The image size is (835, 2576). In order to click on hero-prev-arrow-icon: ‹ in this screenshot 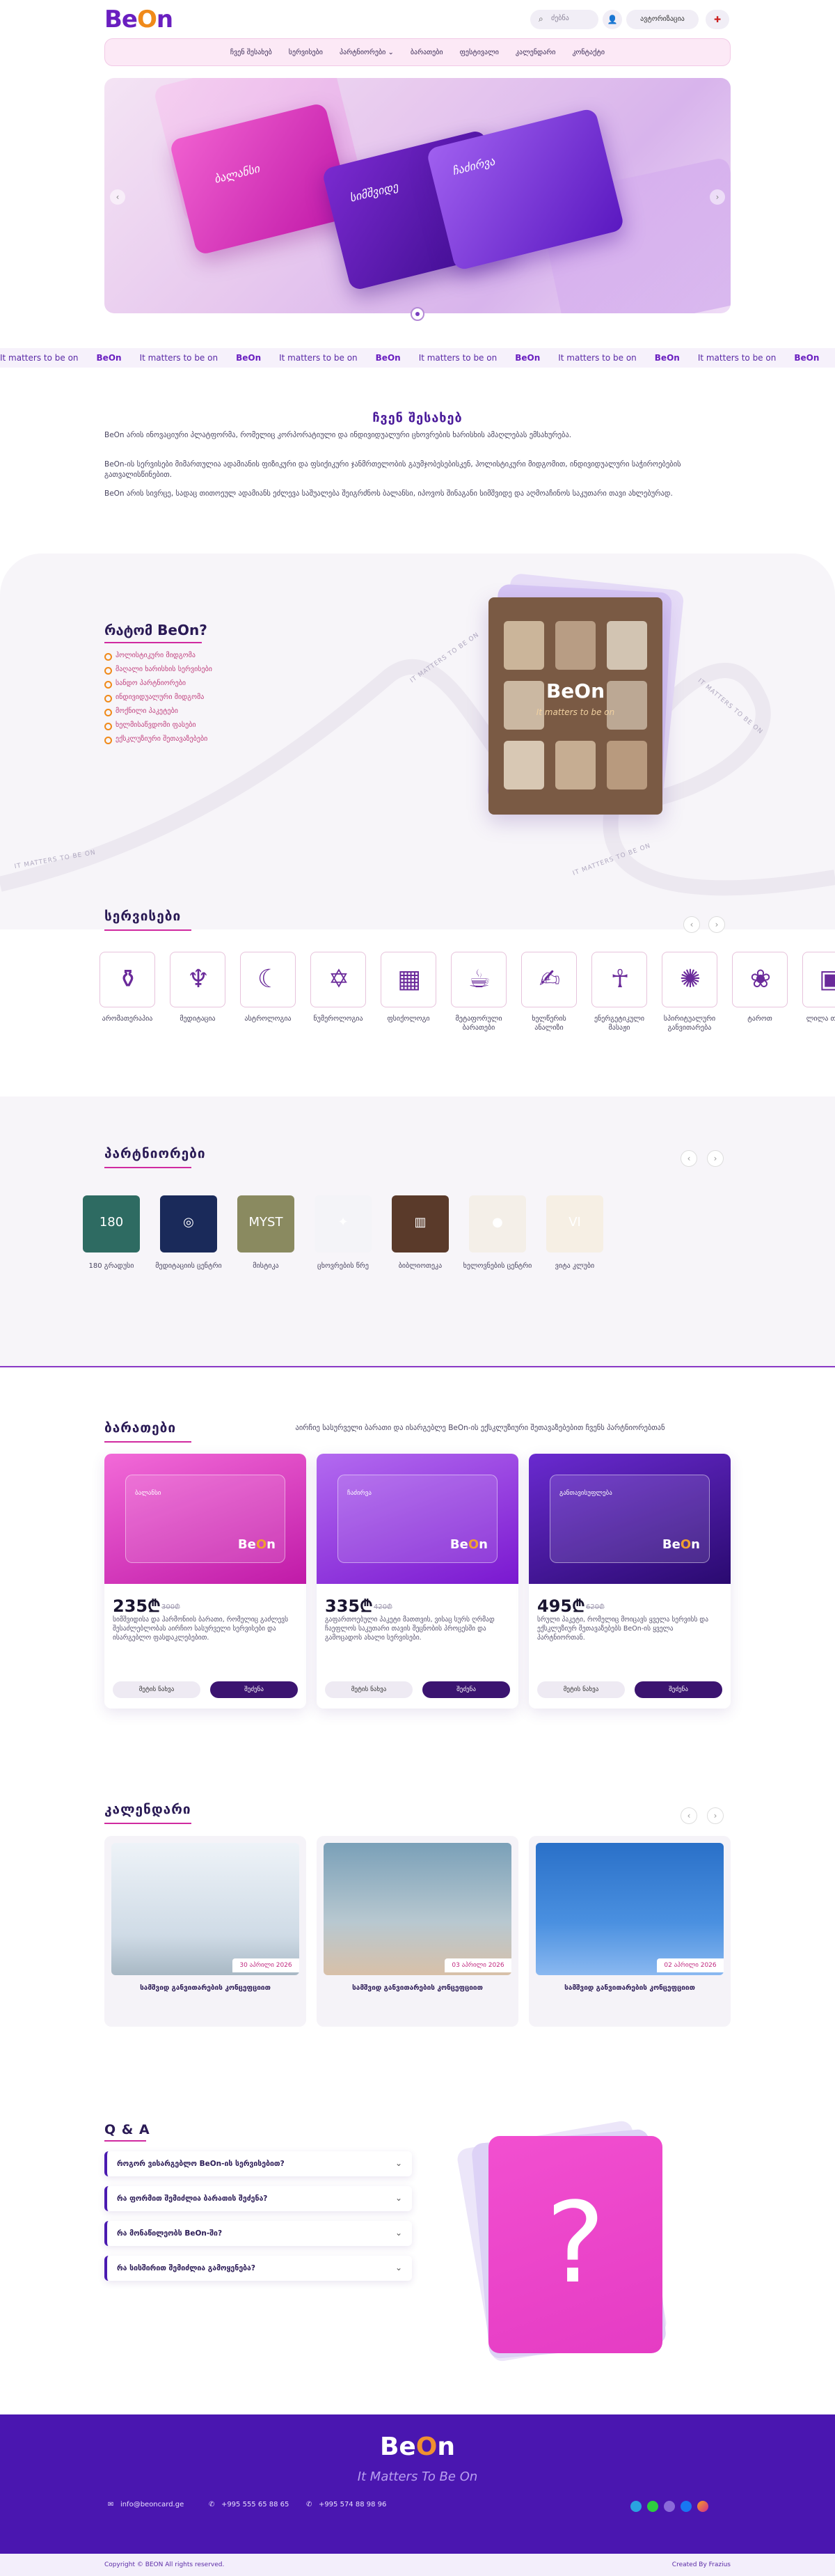, I will do `click(117, 197)`.